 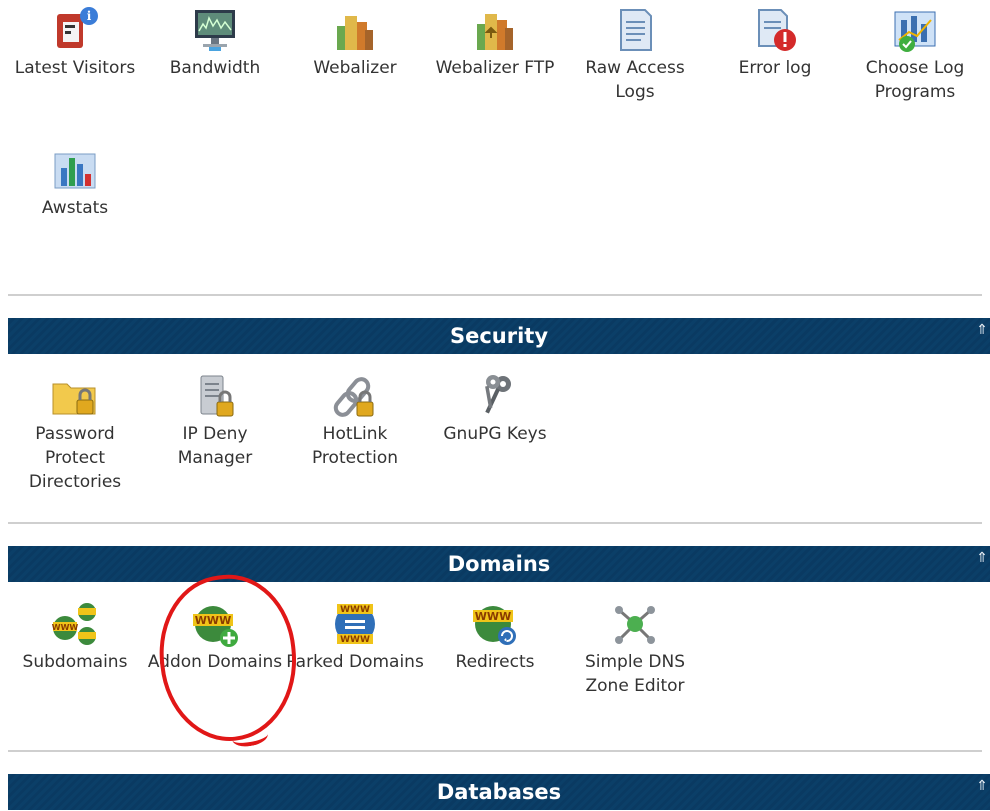 I want to click on section-title: Security, so click(x=499, y=336).